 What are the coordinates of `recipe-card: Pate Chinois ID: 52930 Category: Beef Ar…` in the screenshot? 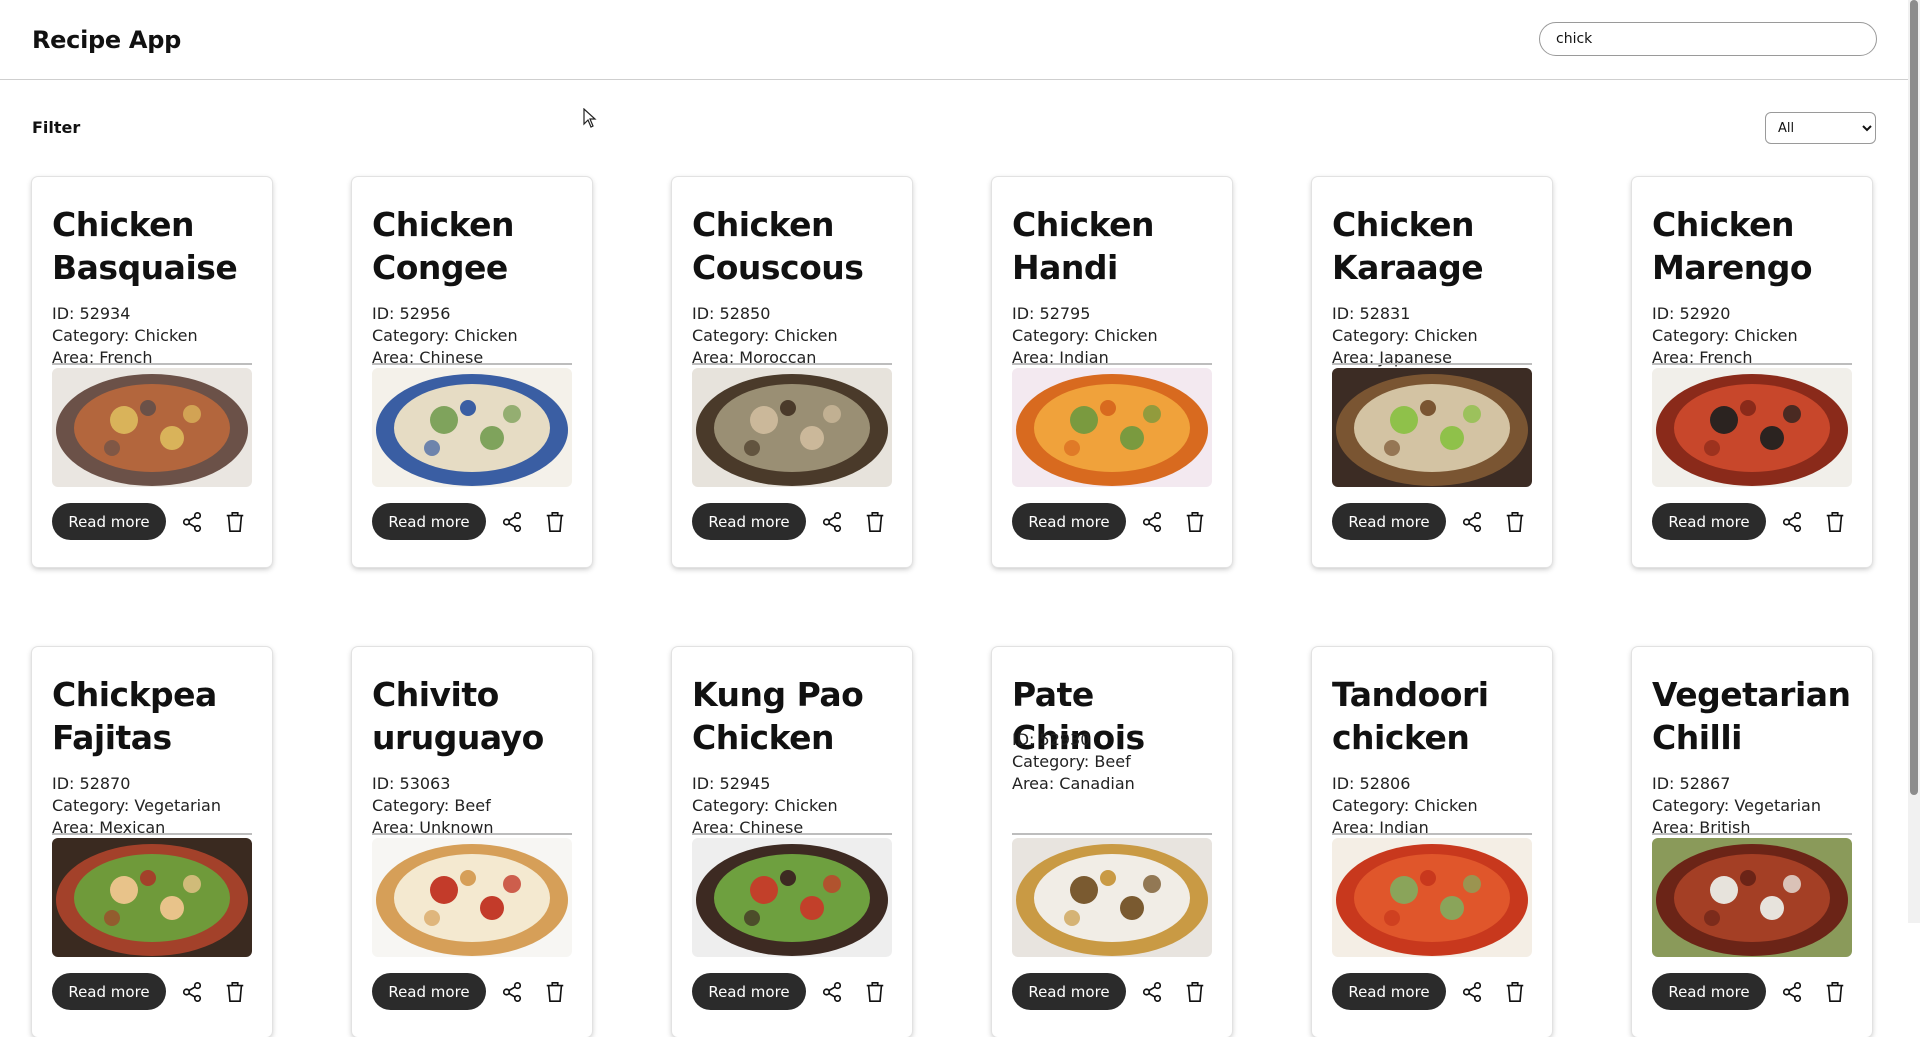 It's located at (1112, 842).